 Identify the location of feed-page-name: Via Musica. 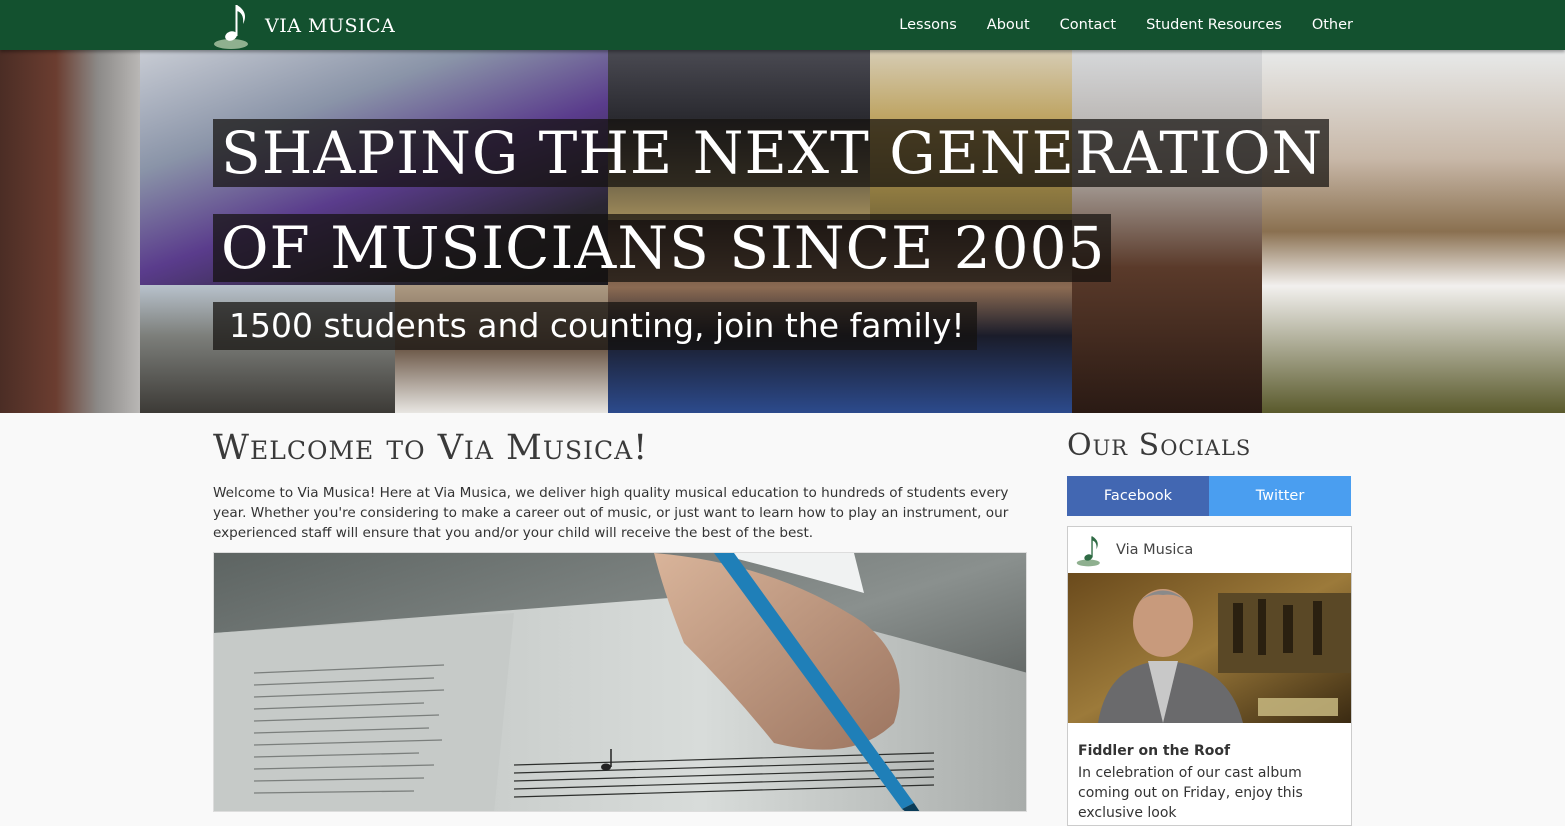
(1154, 550).